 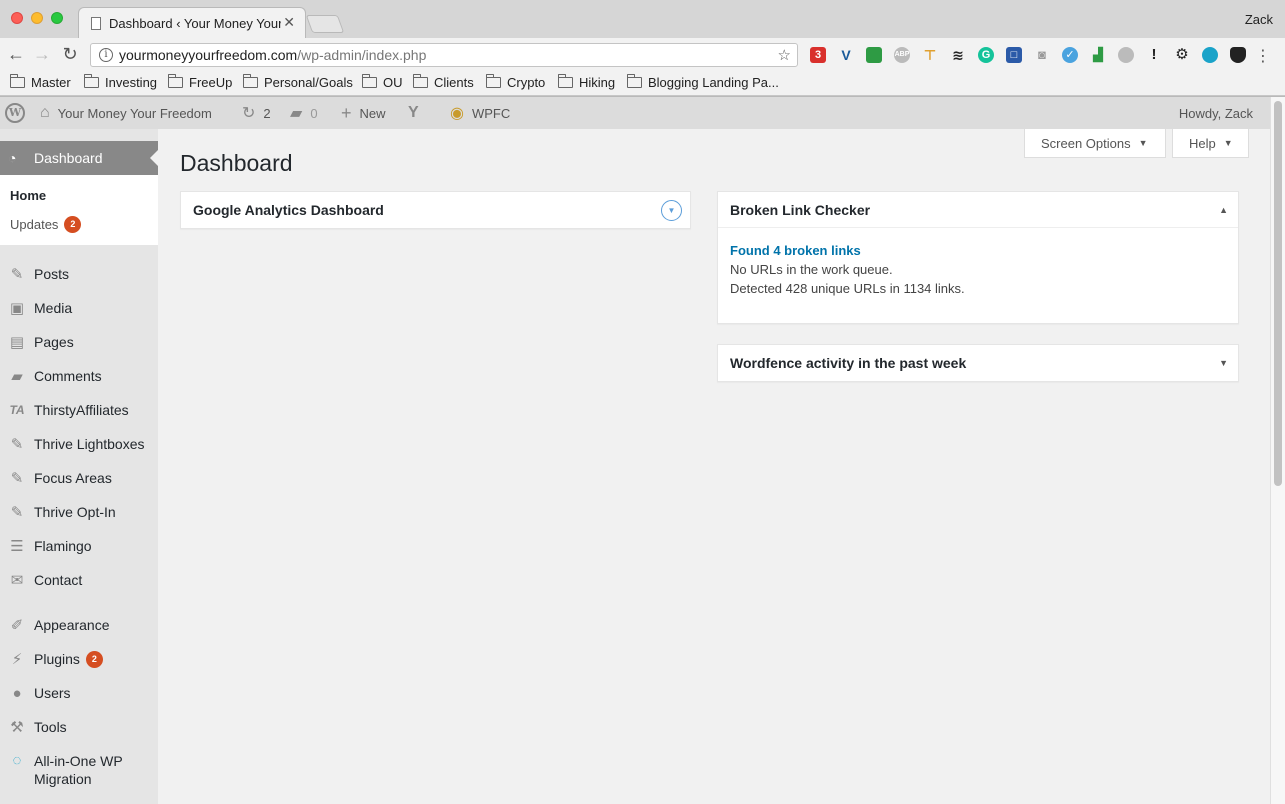 What do you see at coordinates (597, 82) in the screenshot?
I see `bookmark-label: Hiking` at bounding box center [597, 82].